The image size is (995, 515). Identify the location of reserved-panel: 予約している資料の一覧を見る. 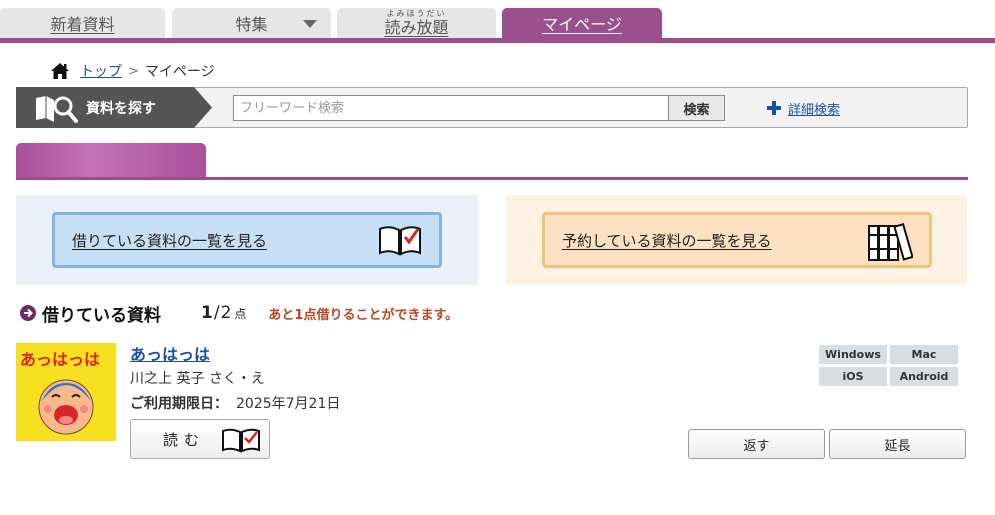
(736, 240).